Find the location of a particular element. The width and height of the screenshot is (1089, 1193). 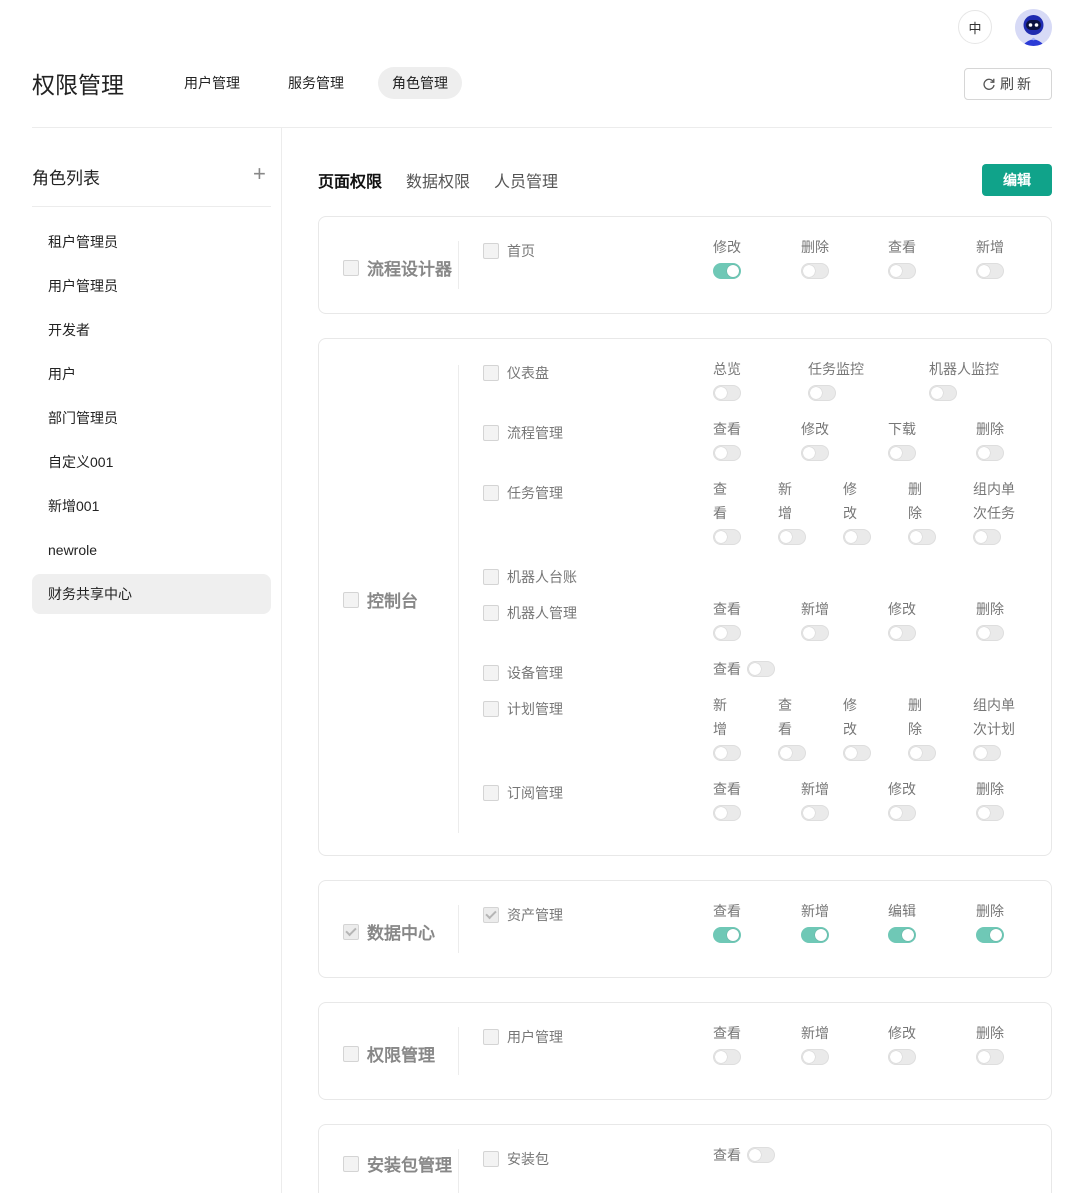

page-checkbox-group: 资产管理 is located at coordinates (523, 915).